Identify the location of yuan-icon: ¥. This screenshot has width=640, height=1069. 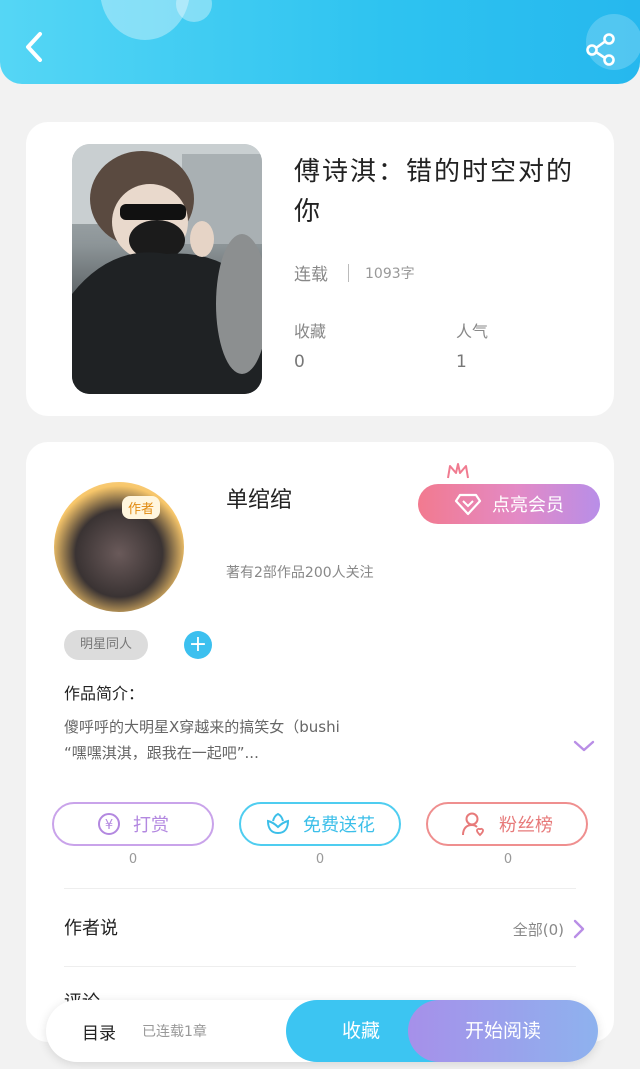
(109, 824).